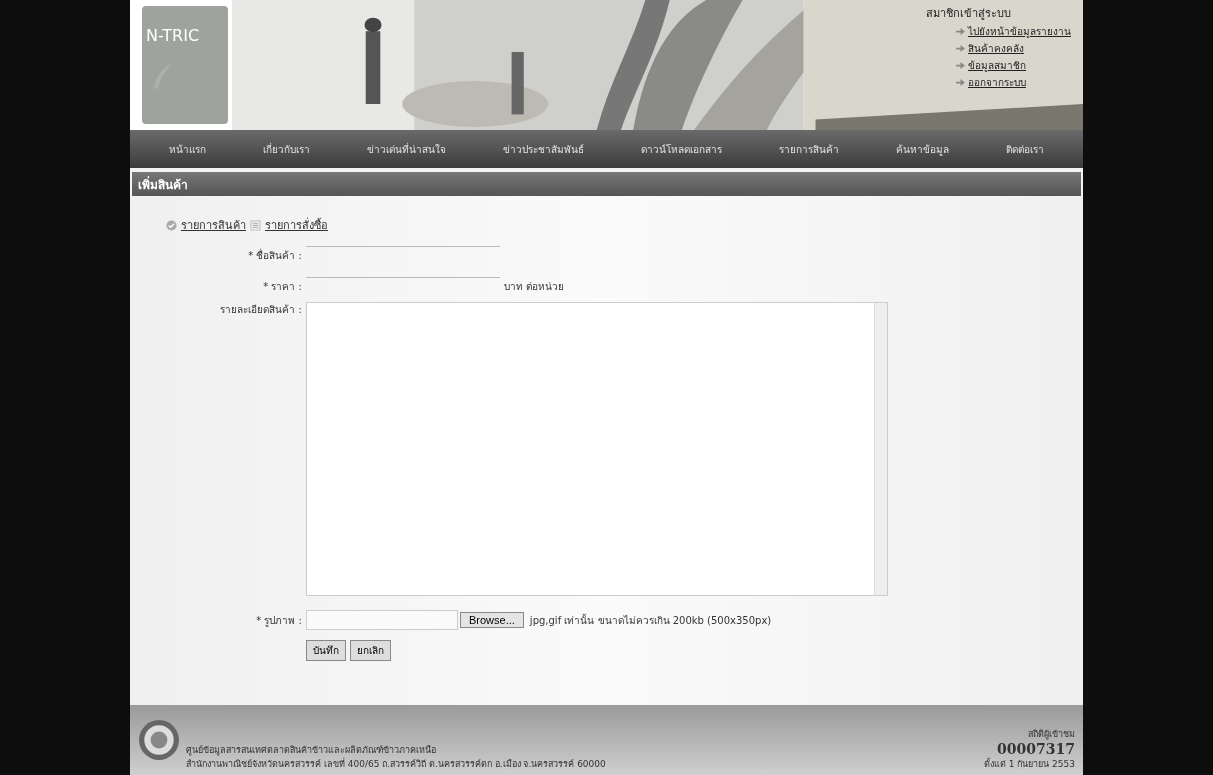 The width and height of the screenshot is (1213, 775). What do you see at coordinates (275, 255) in the screenshot?
I see `field-label: * ชื่อสินค้า :` at bounding box center [275, 255].